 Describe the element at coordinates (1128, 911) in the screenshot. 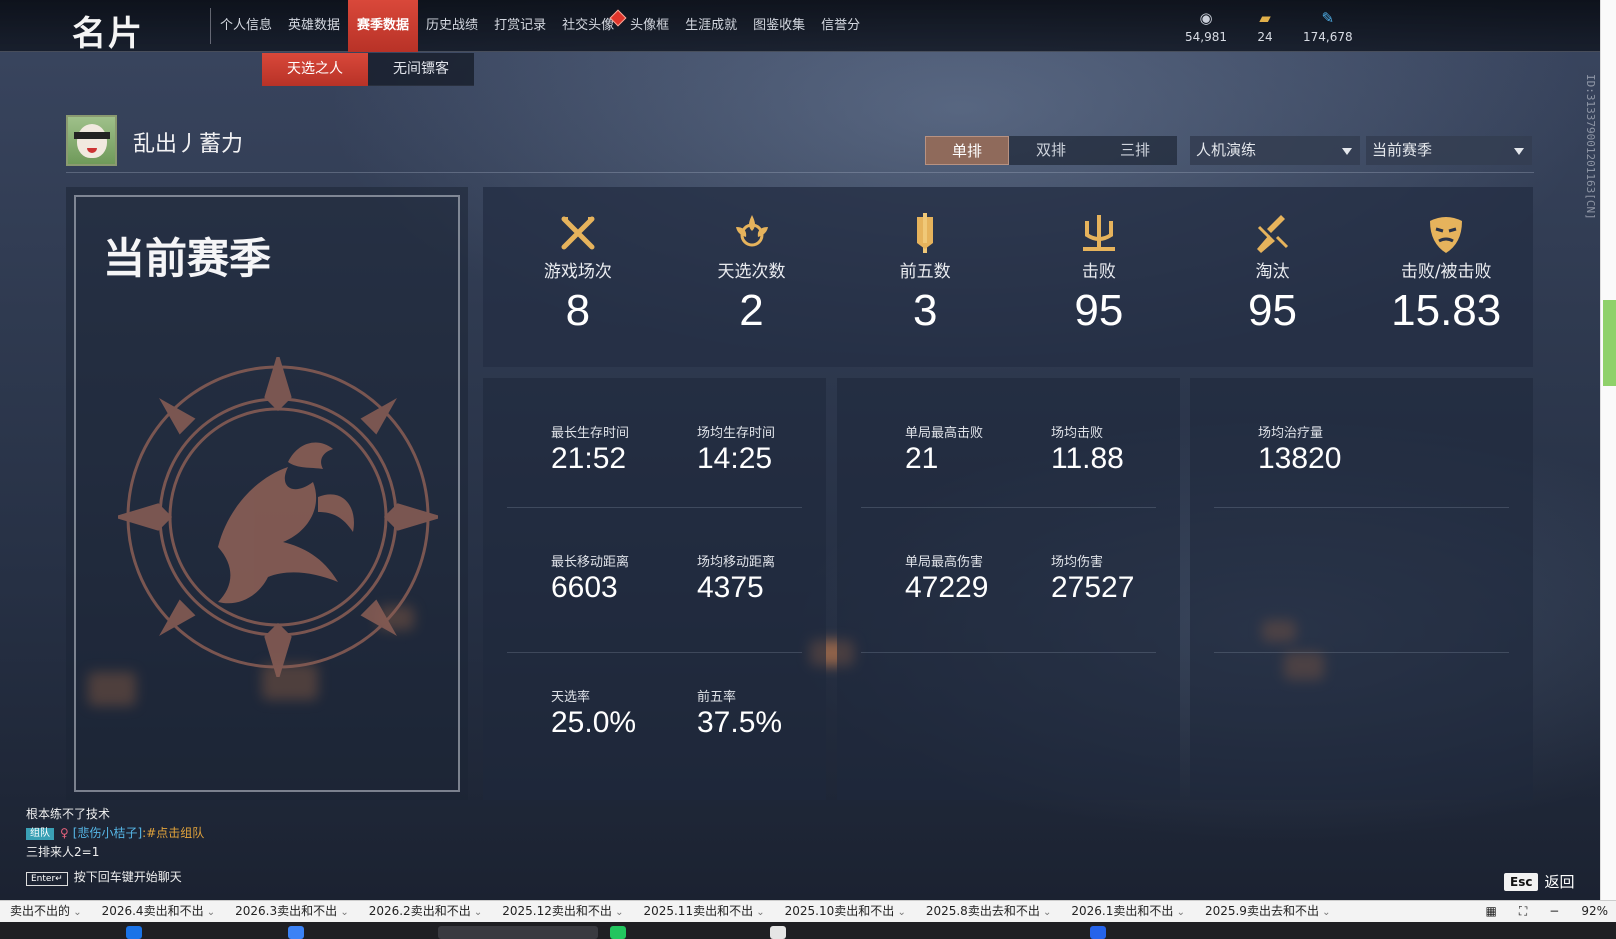

I see `bookmark-folder: 2026.1卖出和不出` at that location.